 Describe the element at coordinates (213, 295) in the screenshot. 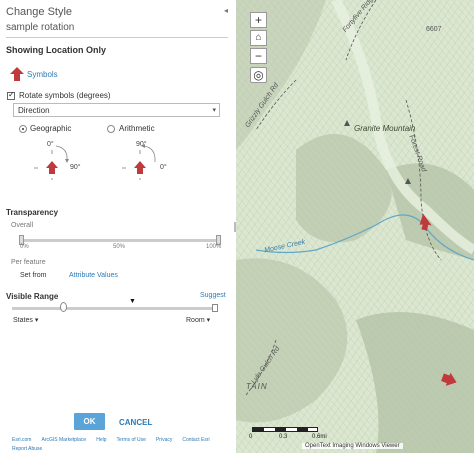

I see `suggest-link: Suggest` at that location.